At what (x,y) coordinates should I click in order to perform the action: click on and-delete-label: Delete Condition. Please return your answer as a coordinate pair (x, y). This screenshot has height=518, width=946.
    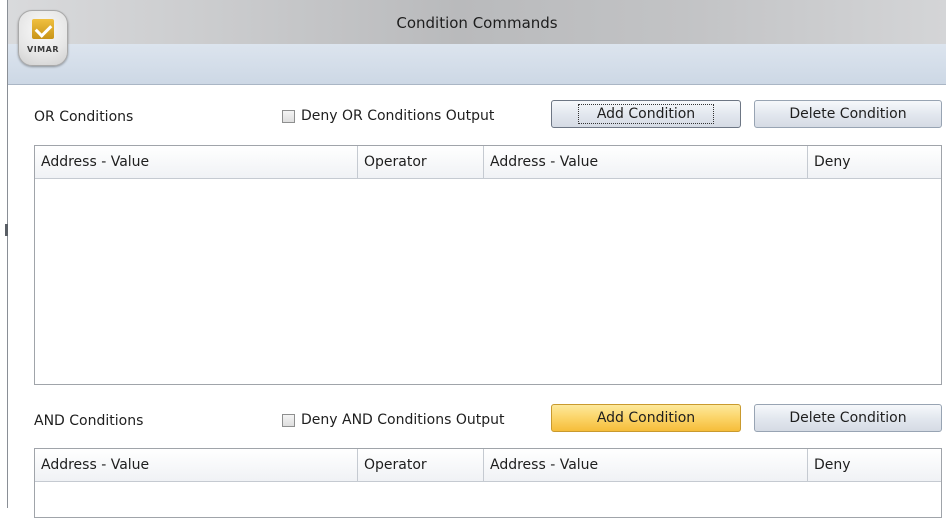
    Looking at the image, I should click on (848, 418).